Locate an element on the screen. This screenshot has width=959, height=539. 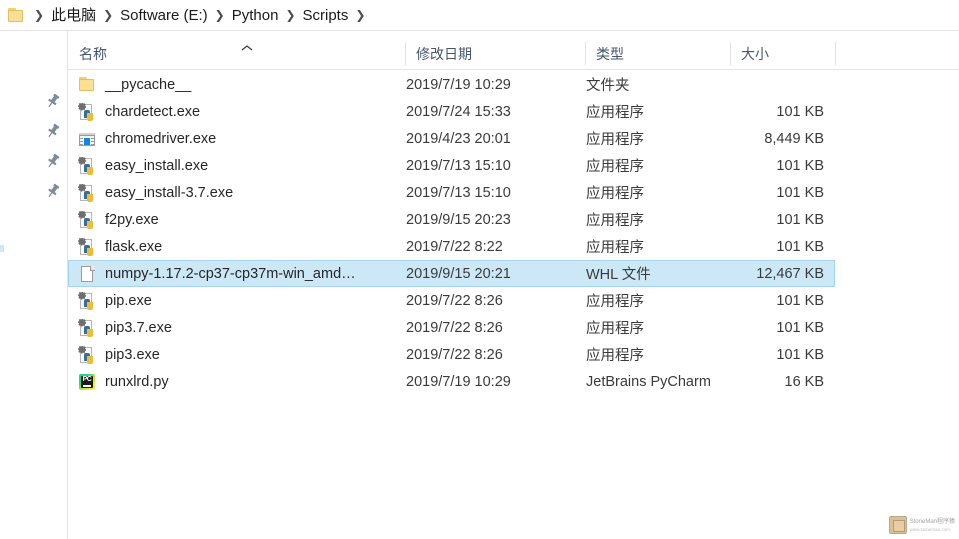
file-name-label: __pycache__ is located at coordinates (148, 84).